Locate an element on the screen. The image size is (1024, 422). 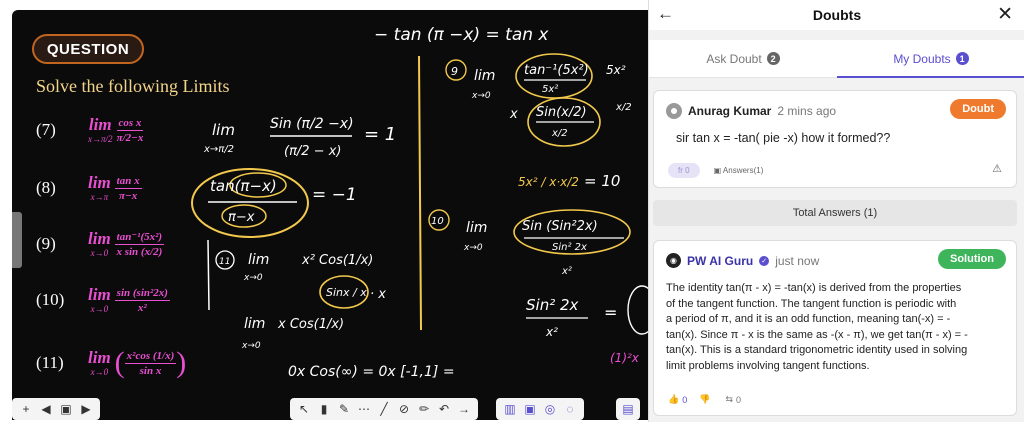
tab-my-doubts: My Doubts 1 is located at coordinates (930, 59).